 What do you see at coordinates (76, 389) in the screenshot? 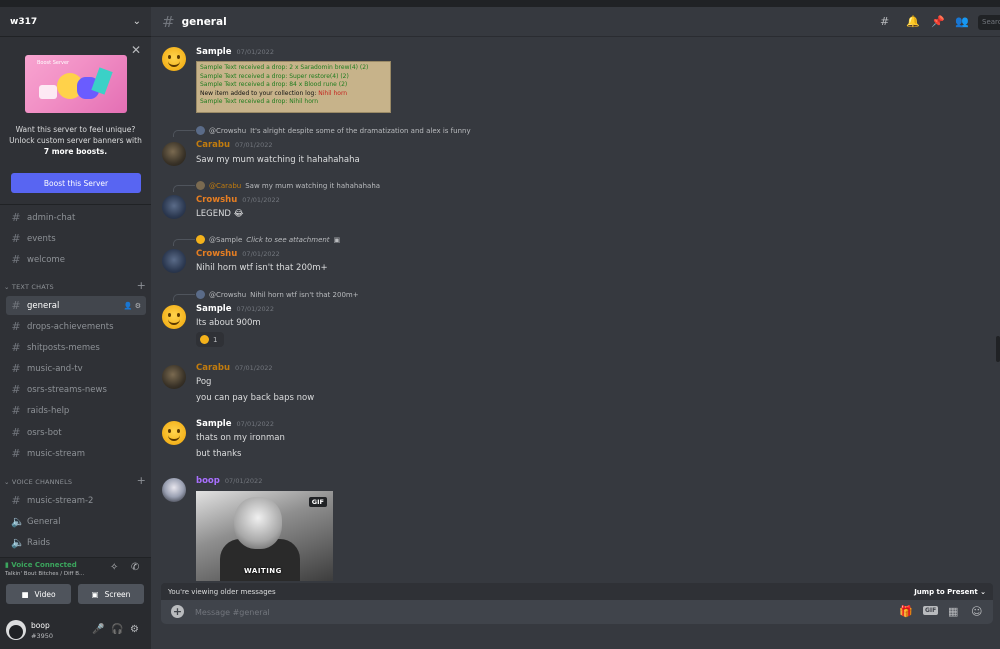
I see `channel-osrs-streams-news: # osrs-streams-news` at bounding box center [76, 389].